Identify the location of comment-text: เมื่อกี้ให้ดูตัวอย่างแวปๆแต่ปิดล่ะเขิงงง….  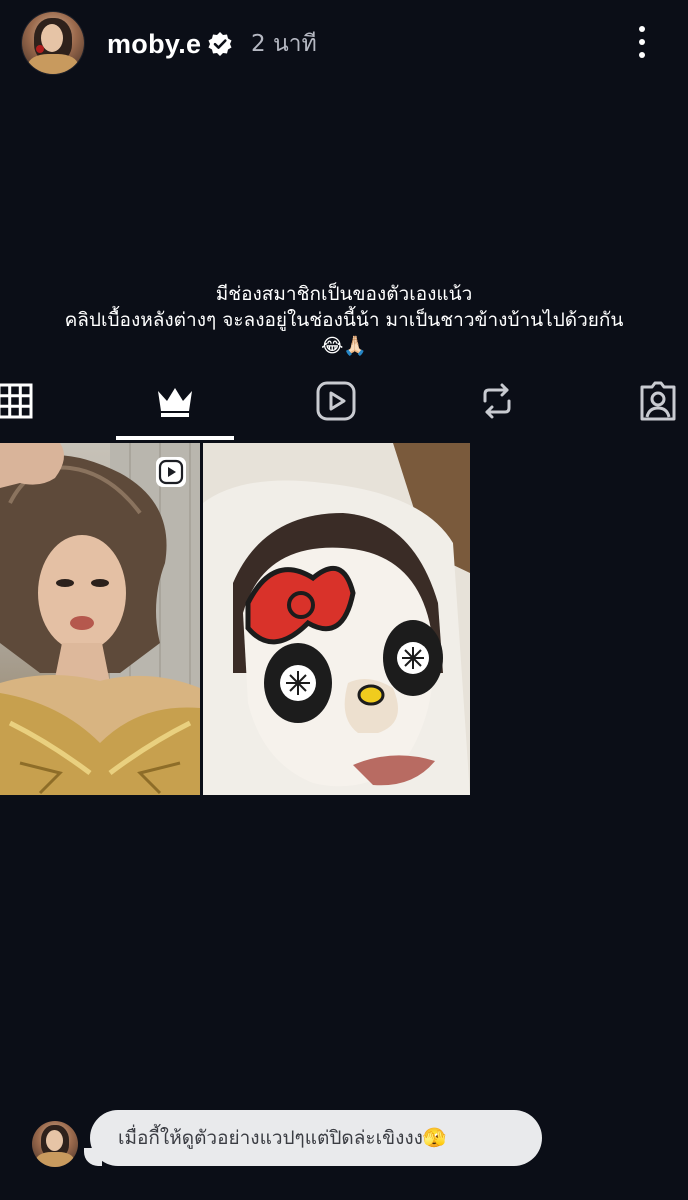
(282, 1138).